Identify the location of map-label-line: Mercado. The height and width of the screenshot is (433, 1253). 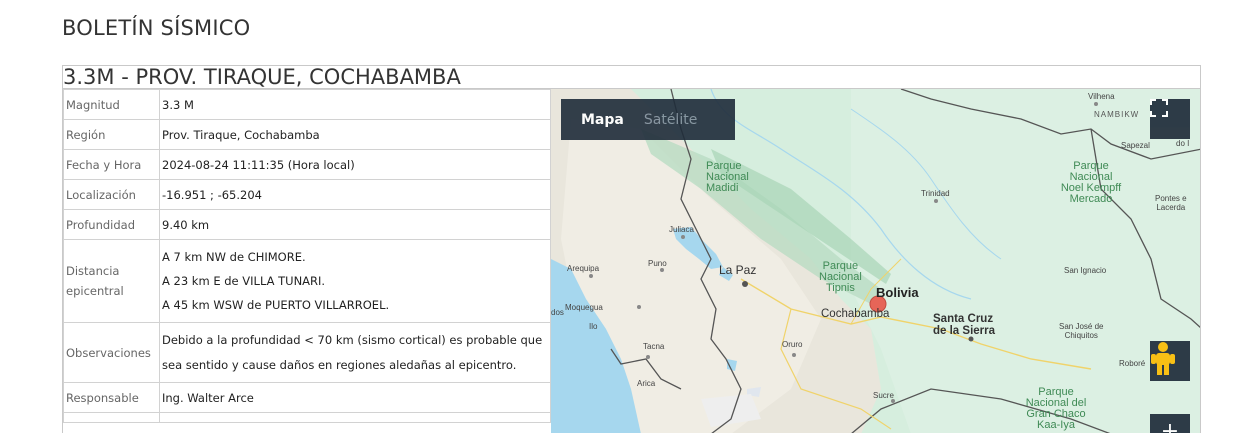
(1091, 199).